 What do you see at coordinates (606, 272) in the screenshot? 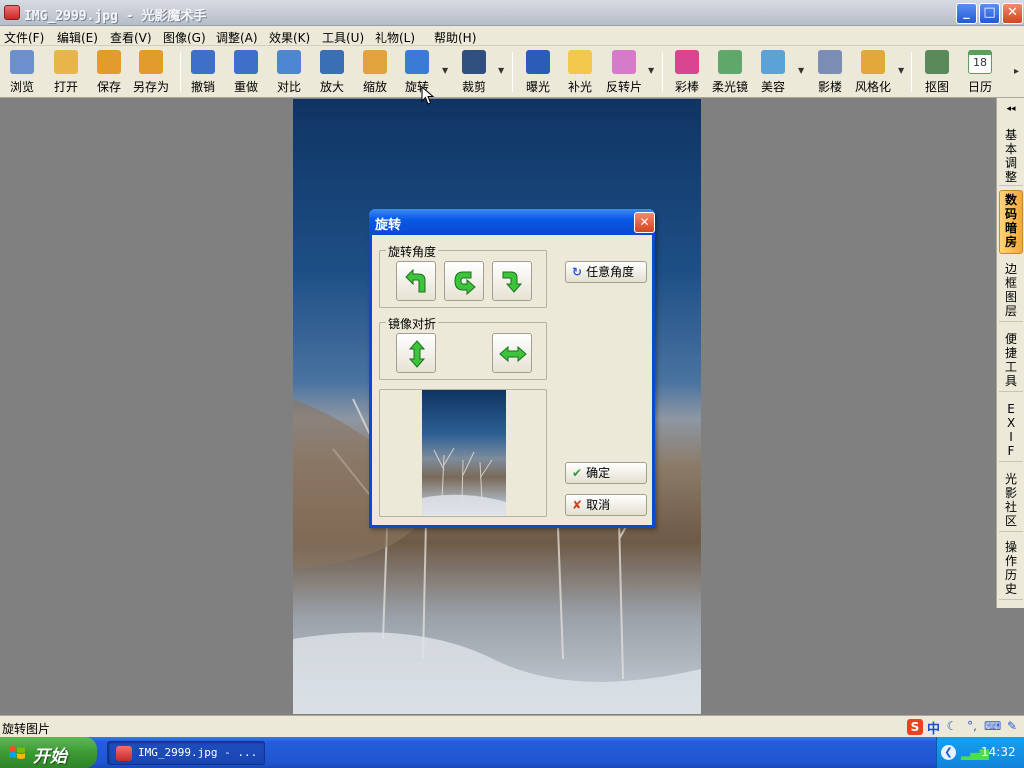
I see `any-angle-button: ↻ 任意角度` at bounding box center [606, 272].